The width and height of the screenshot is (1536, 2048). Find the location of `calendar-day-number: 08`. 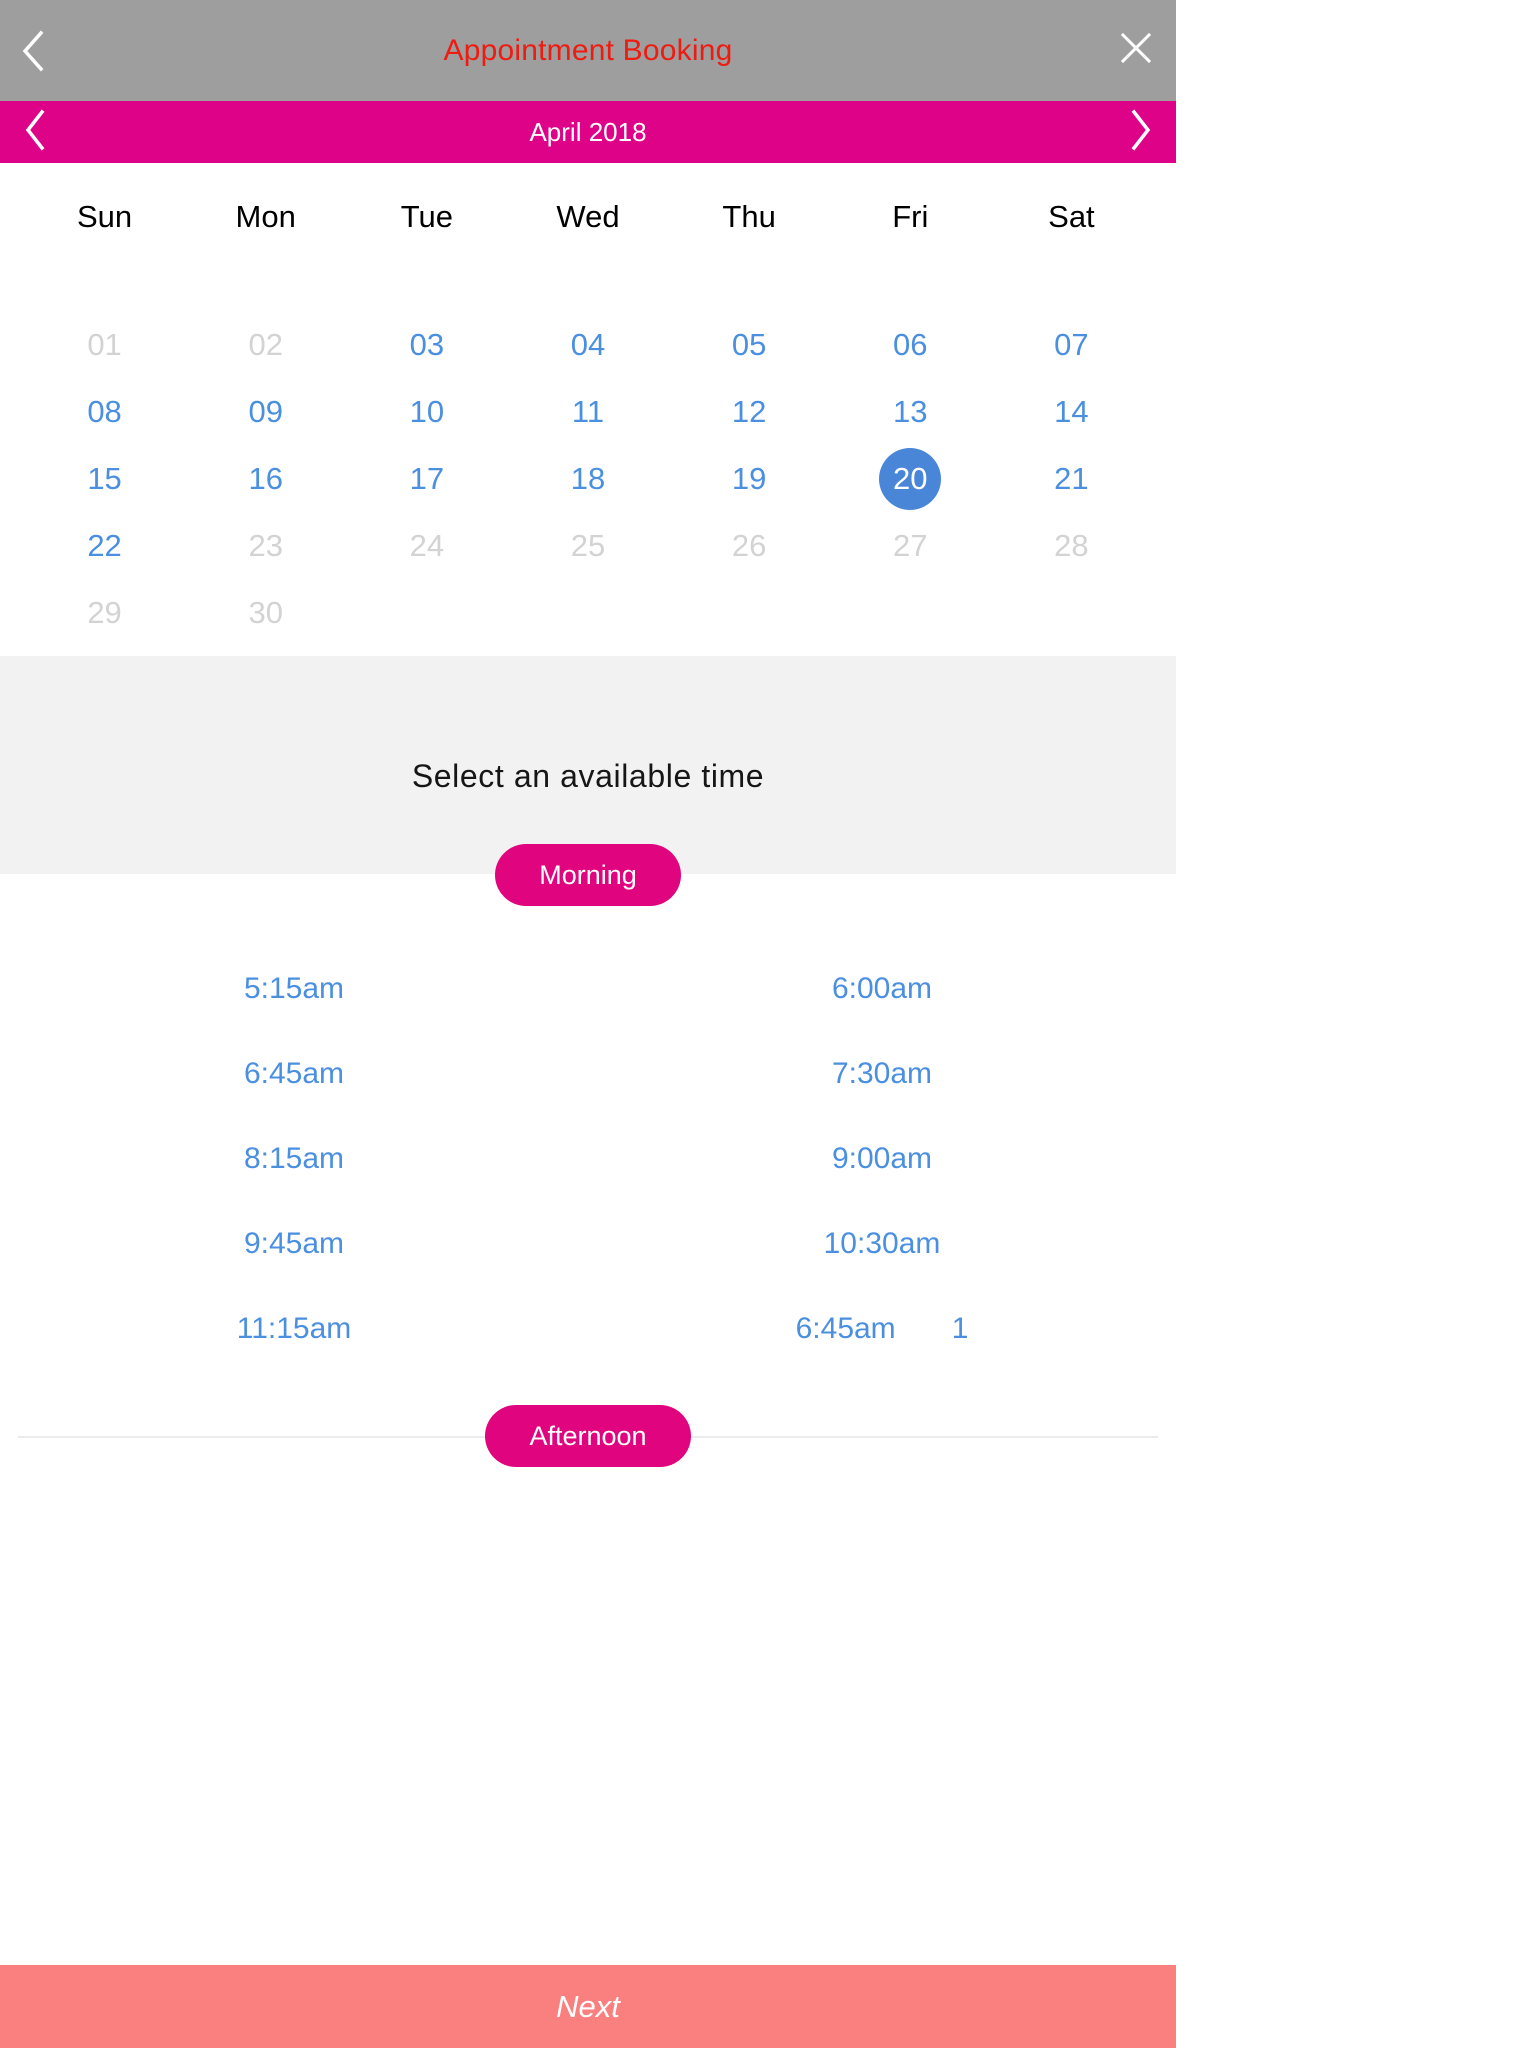

calendar-day-number: 08 is located at coordinates (105, 412).